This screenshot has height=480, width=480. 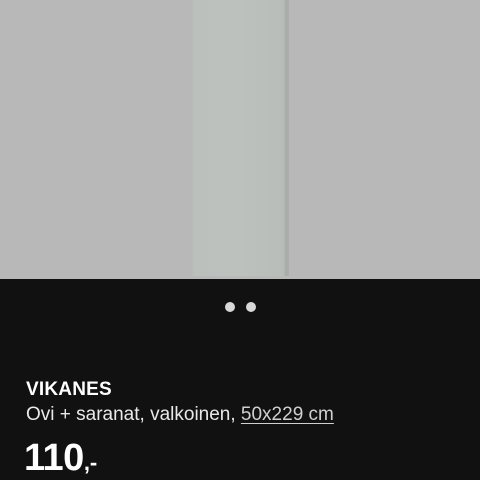 I want to click on product-price: 110,-, so click(x=60, y=458).